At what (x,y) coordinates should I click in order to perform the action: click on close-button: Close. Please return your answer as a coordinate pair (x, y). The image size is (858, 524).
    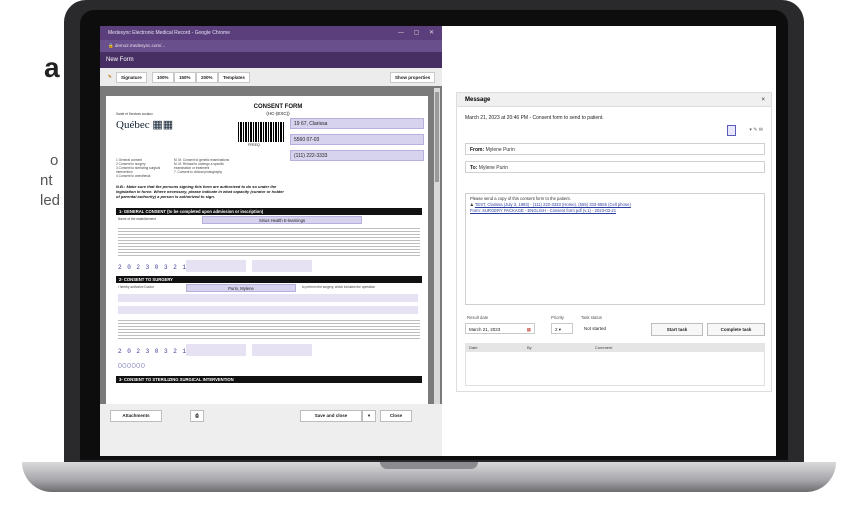
    Looking at the image, I should click on (396, 416).